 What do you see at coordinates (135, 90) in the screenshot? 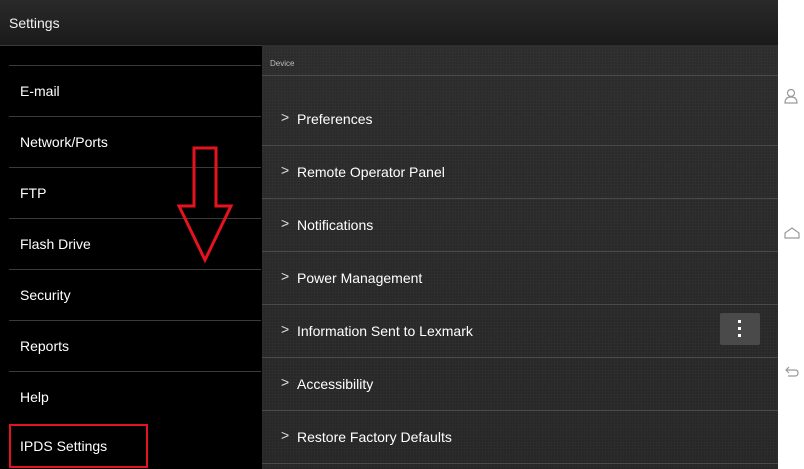
I see `sidebar-item-email: E-mail` at bounding box center [135, 90].